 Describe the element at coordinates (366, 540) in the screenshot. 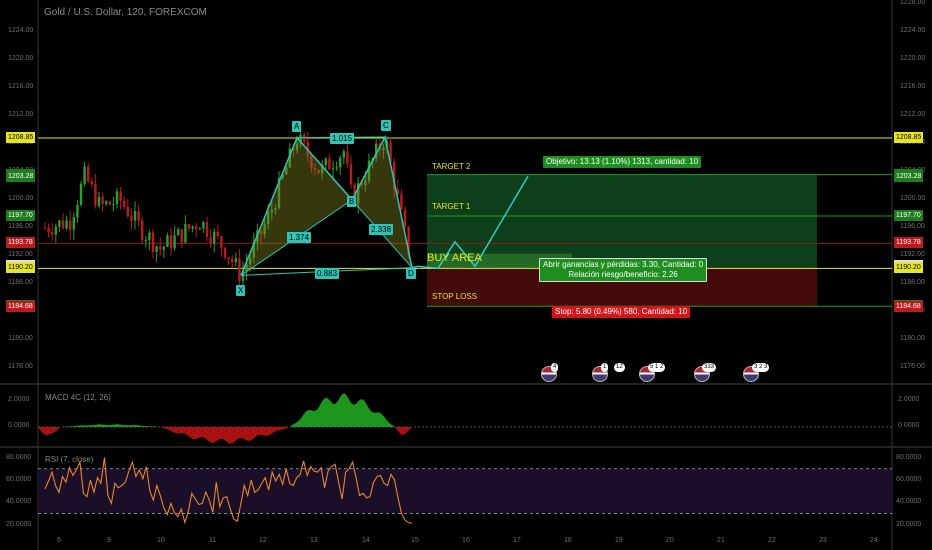

I see `time-tick: 14` at that location.